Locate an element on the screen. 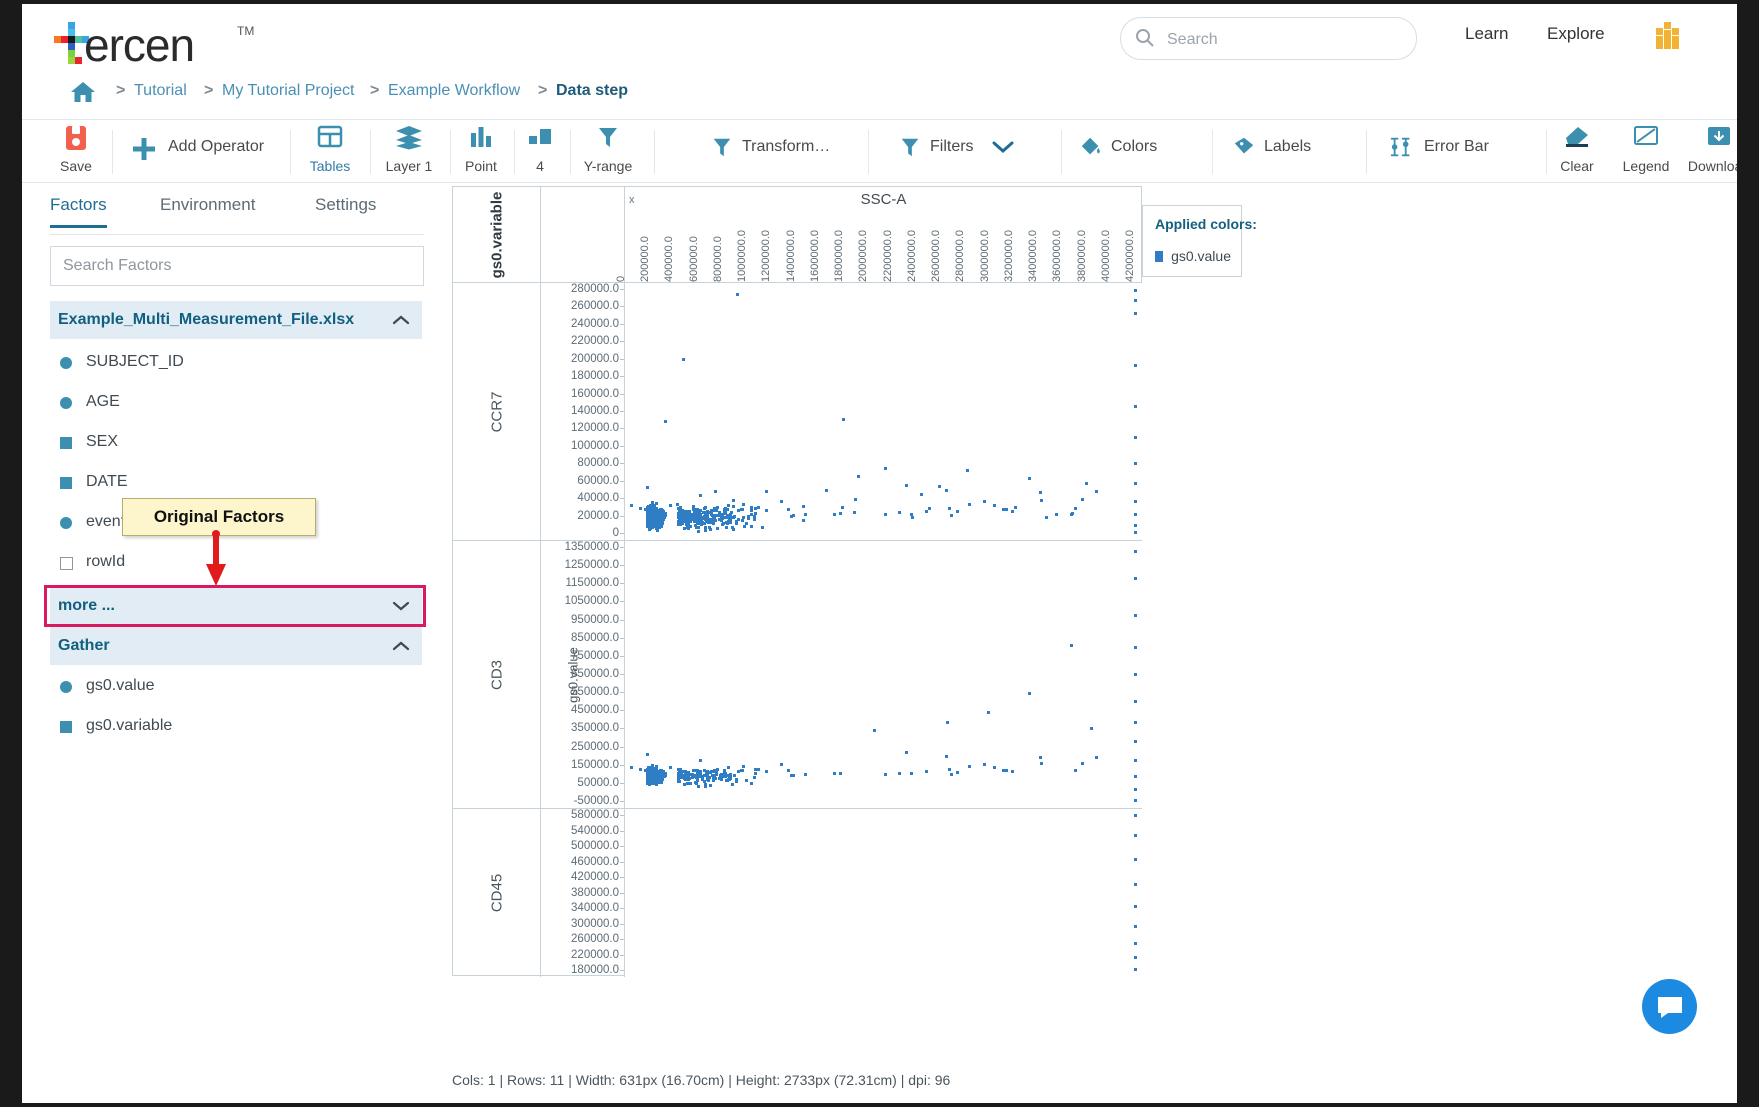  breadcrumb-item-my-tutorial-project: My Tutorial Project is located at coordinates (288, 91).